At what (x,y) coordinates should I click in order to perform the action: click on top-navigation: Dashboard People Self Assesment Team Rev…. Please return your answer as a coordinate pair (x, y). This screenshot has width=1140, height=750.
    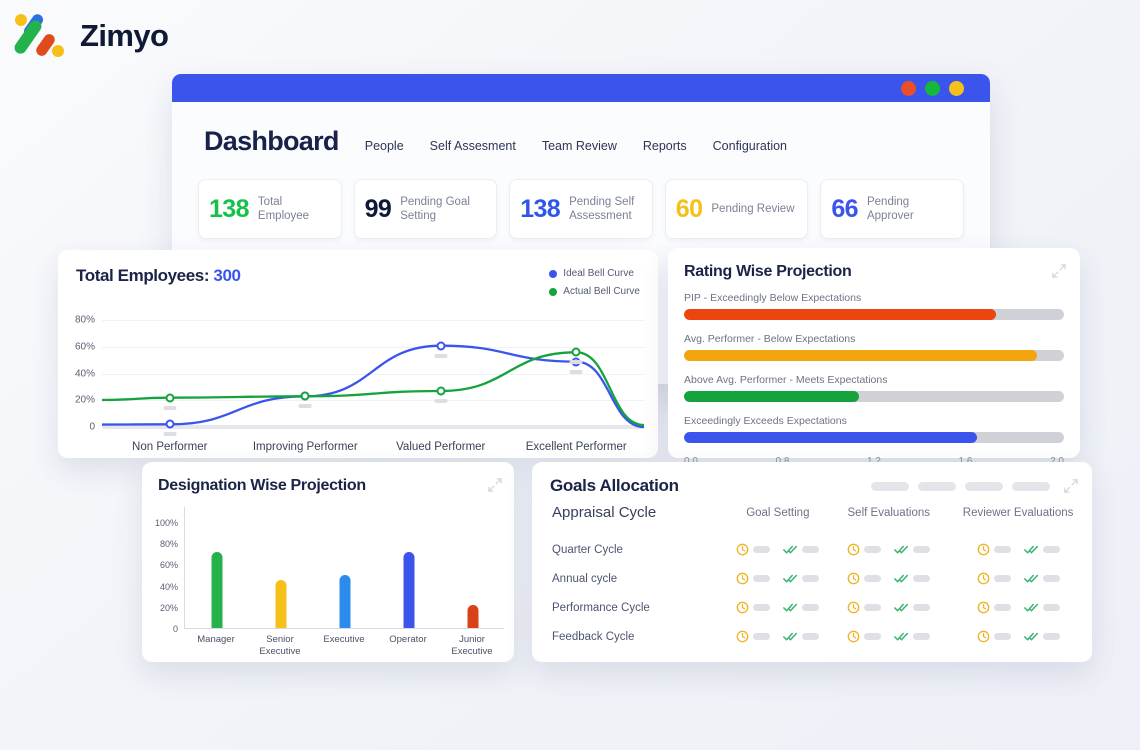
    Looking at the image, I should click on (581, 129).